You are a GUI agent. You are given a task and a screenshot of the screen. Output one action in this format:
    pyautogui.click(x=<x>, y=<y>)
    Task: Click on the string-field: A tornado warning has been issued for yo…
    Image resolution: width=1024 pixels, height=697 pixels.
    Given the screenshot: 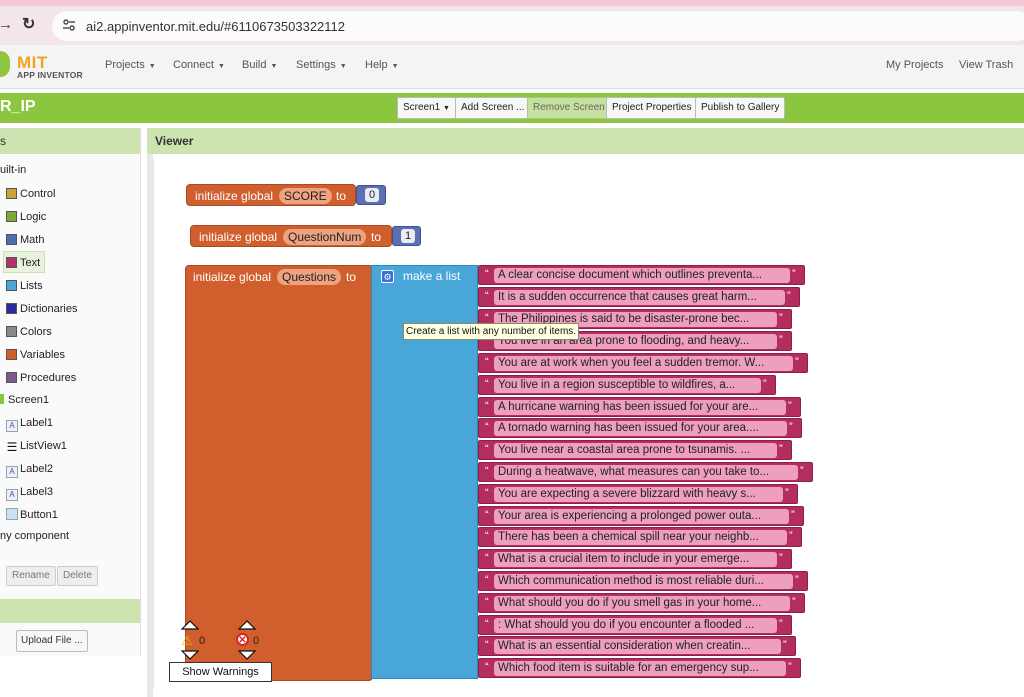 What is the action you would take?
    pyautogui.click(x=640, y=428)
    